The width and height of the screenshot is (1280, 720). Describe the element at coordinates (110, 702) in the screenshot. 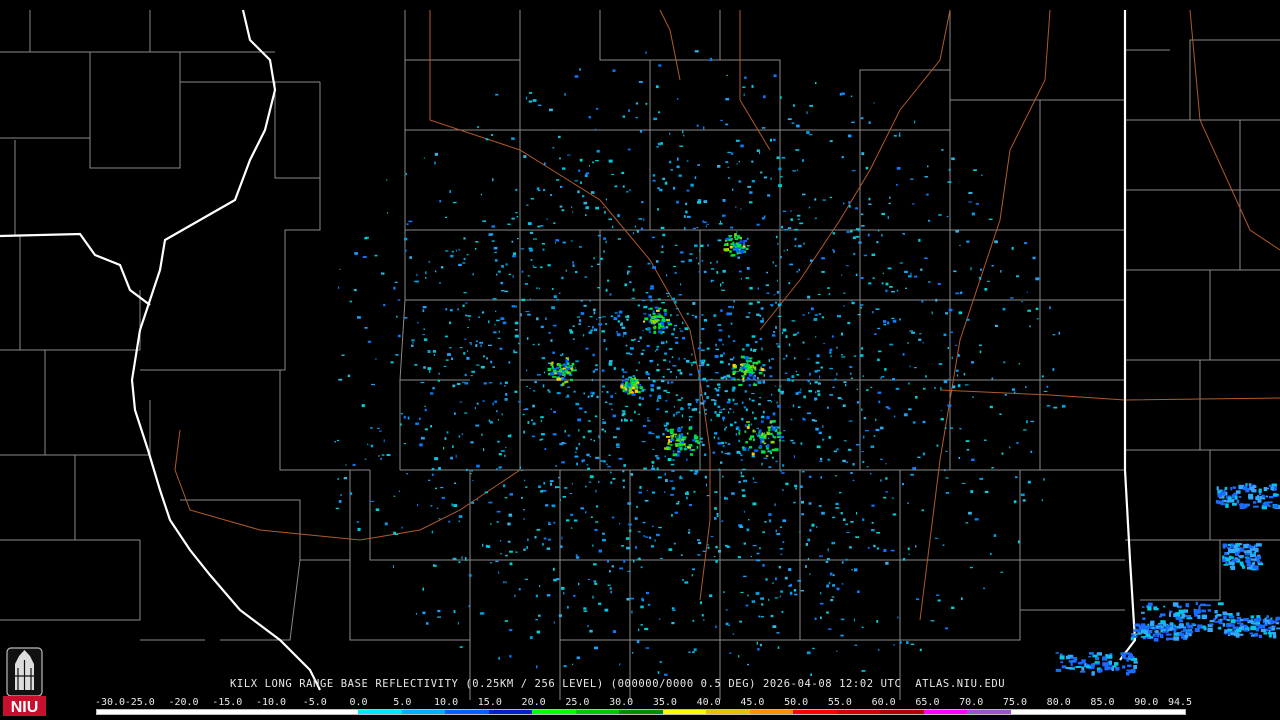

I see `scale-label: -30.0` at that location.